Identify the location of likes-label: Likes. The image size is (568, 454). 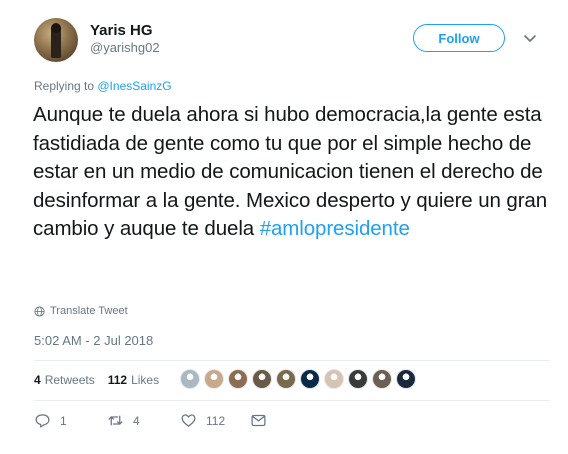
(145, 380).